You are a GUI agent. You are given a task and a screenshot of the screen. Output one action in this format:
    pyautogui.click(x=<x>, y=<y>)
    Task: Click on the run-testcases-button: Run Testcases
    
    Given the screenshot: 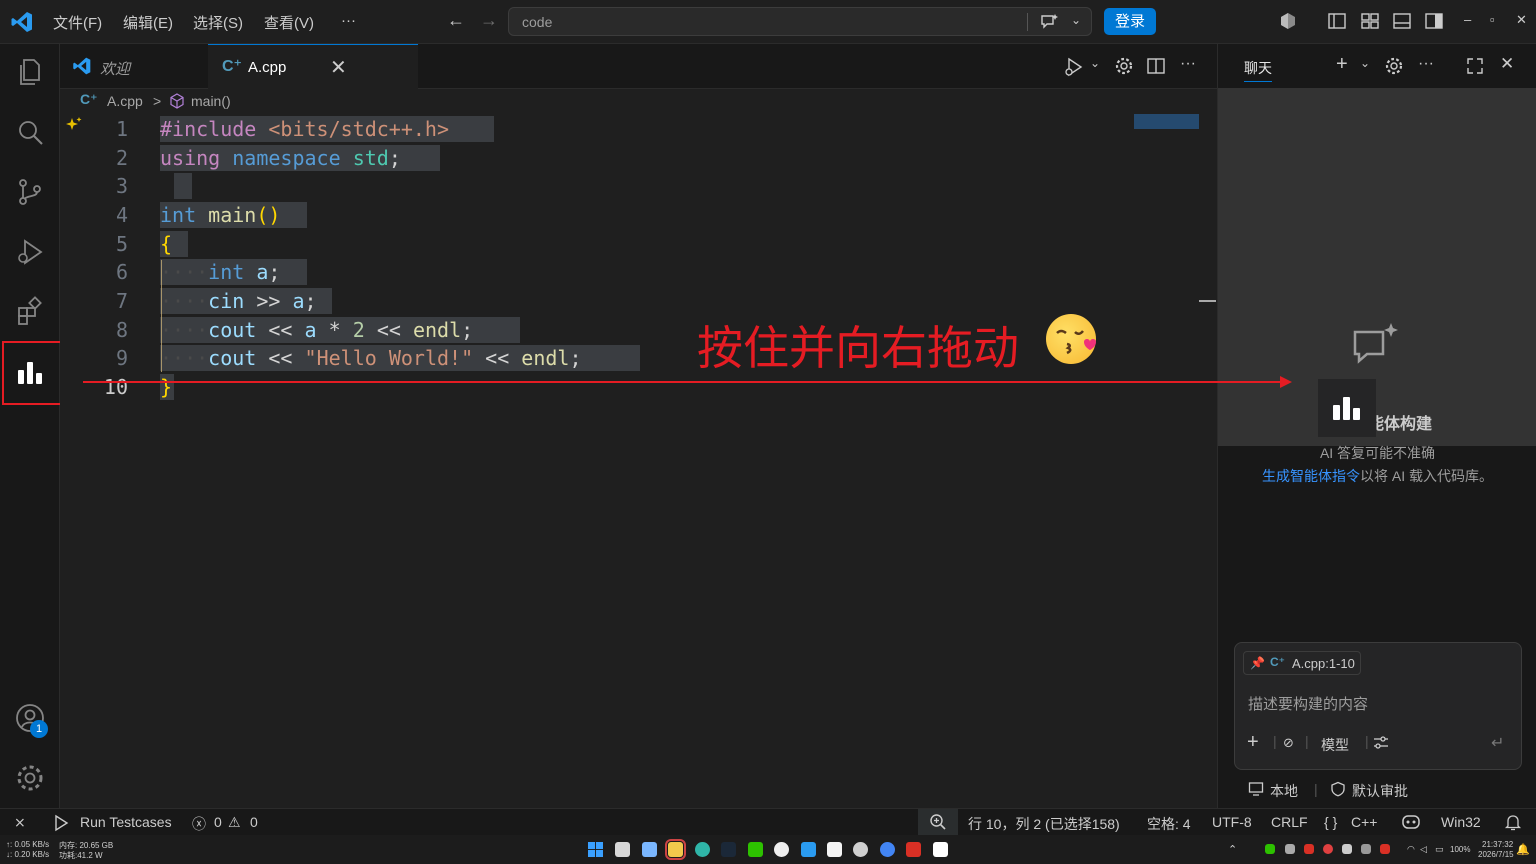 What is the action you would take?
    pyautogui.click(x=126, y=822)
    